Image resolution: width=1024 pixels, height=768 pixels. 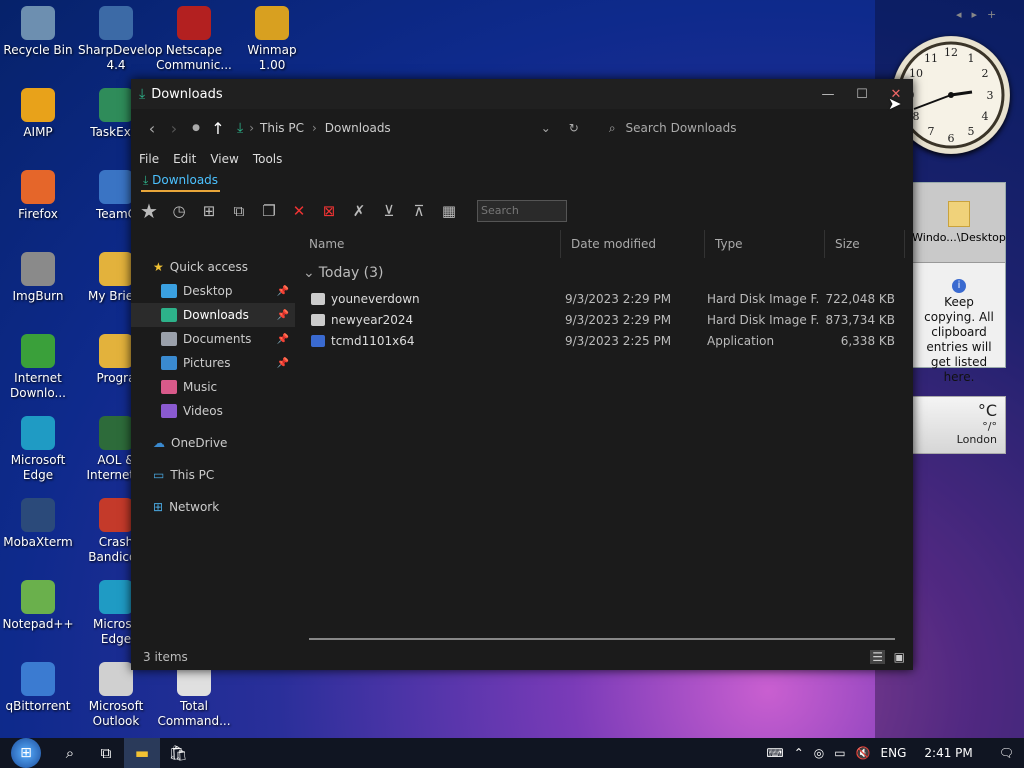 I want to click on desktop-icon-microsoft-edge: Microsoft Edge, so click(x=38, y=449).